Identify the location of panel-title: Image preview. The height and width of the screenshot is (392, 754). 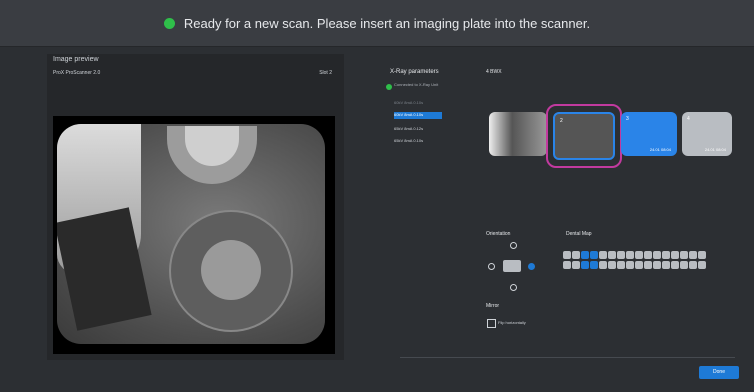
(76, 59).